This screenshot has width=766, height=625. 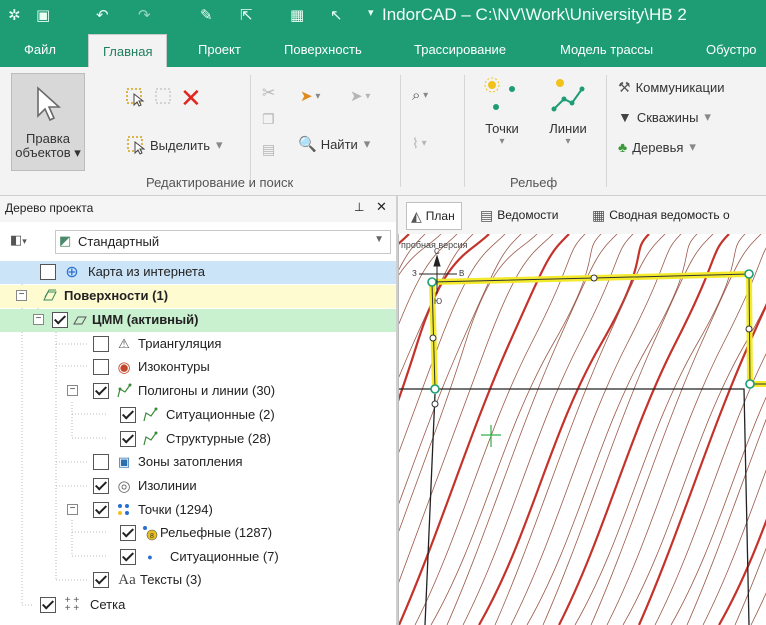 What do you see at coordinates (671, 87) in the screenshot?
I see `communications-button: ⚒ Коммуникации` at bounding box center [671, 87].